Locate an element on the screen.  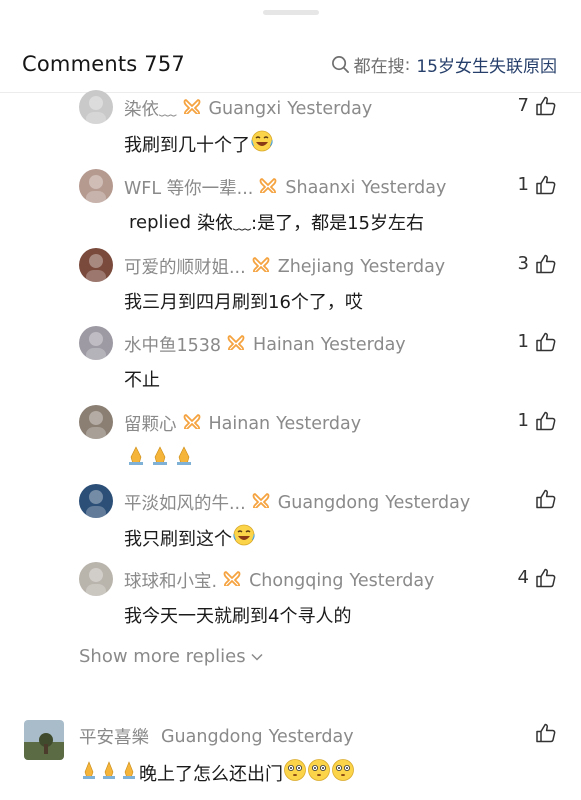
comment-body-text: :是了，都是15岁左右 is located at coordinates (337, 223).